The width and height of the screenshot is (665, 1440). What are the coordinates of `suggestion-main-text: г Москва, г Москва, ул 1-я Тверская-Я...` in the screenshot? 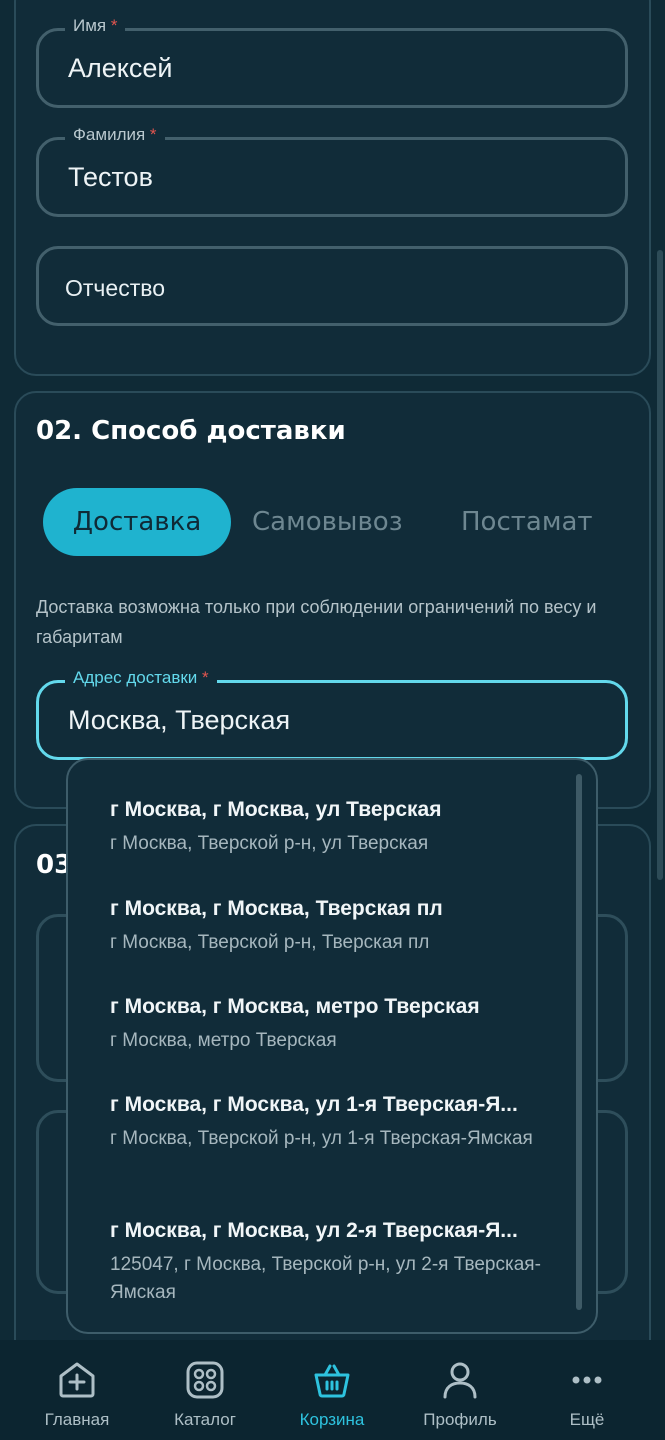 It's located at (314, 1104).